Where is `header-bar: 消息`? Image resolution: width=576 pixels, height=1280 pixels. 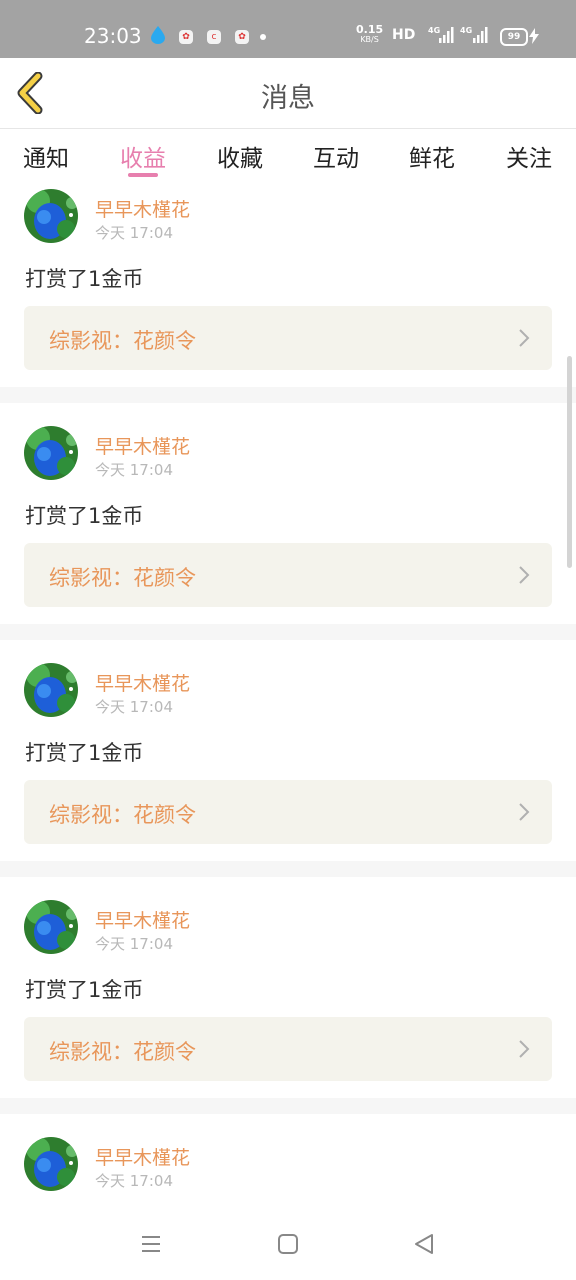
header-bar: 消息 is located at coordinates (288, 93).